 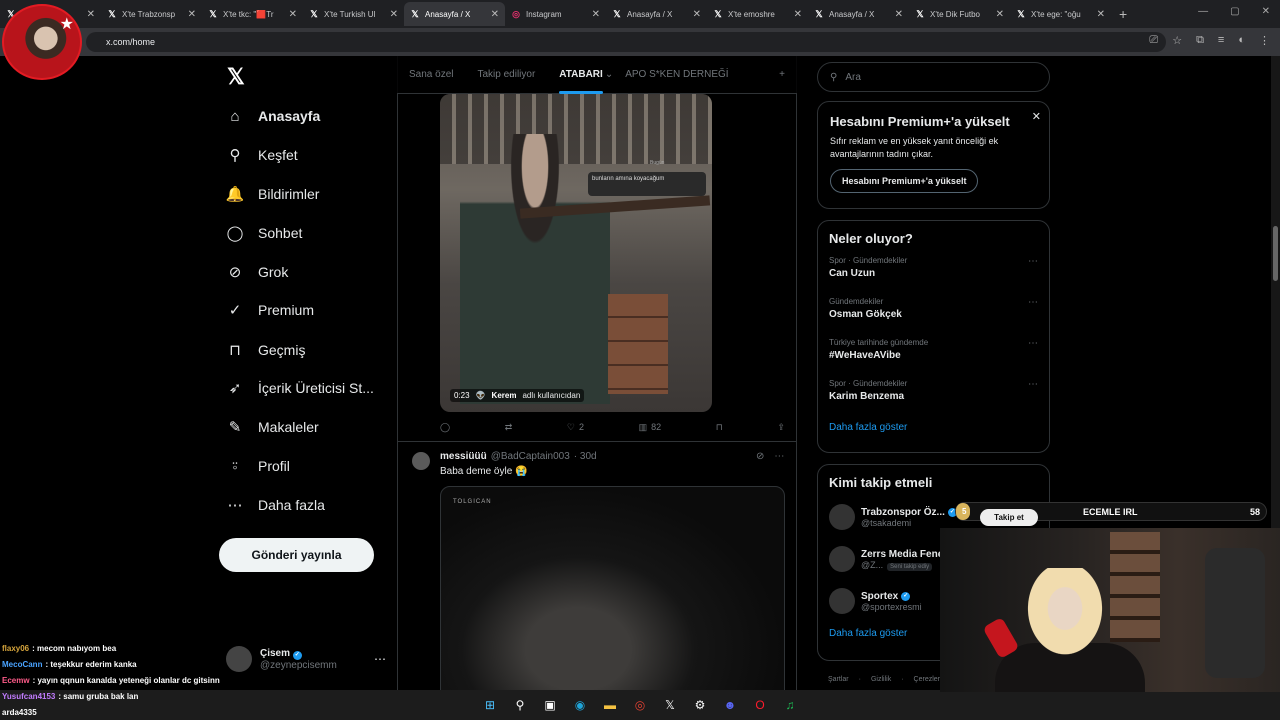 I want to click on feed-tab: Sana özel, so click(x=431, y=75).